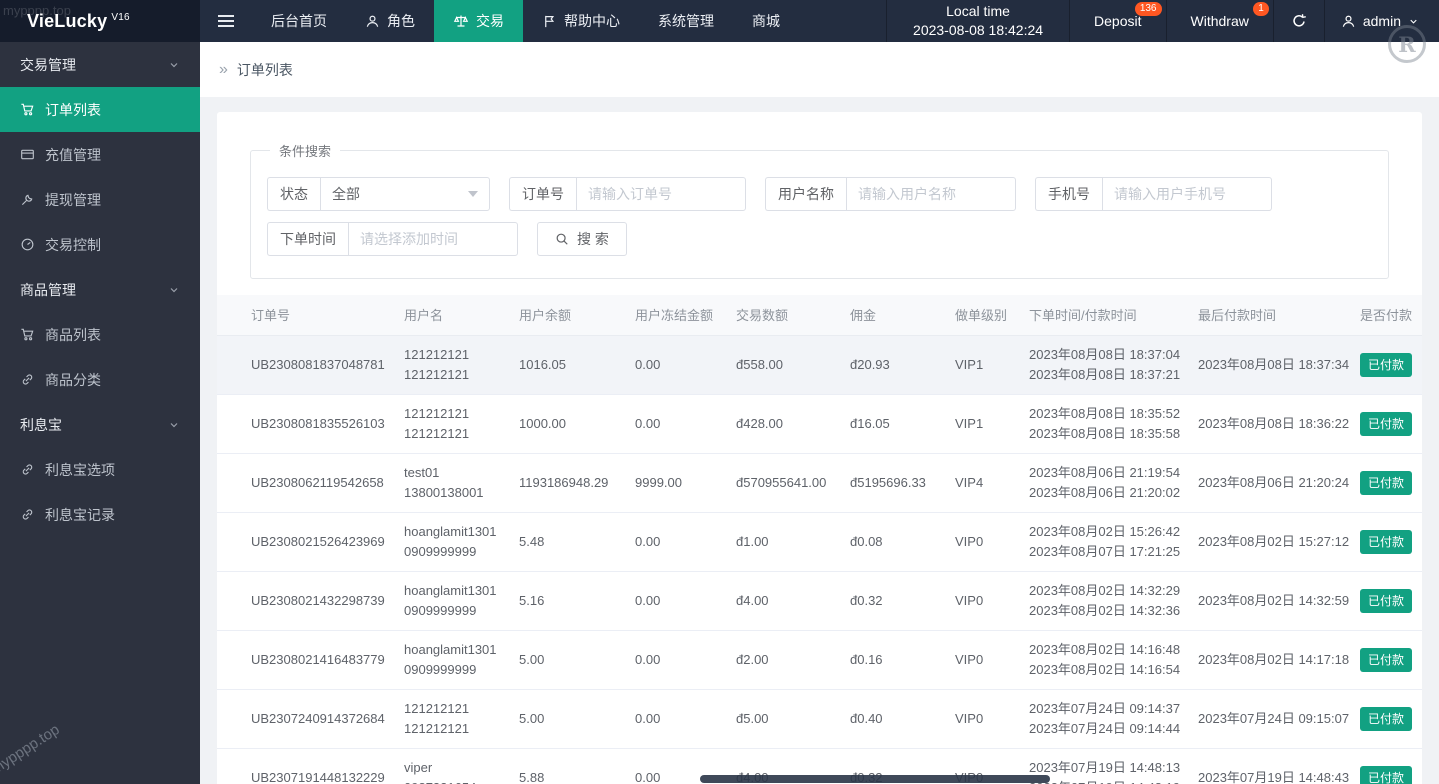 The image size is (1439, 784). Describe the element at coordinates (100, 64) in the screenshot. I see `sidebar-group-trade-management: 交易管理` at that location.